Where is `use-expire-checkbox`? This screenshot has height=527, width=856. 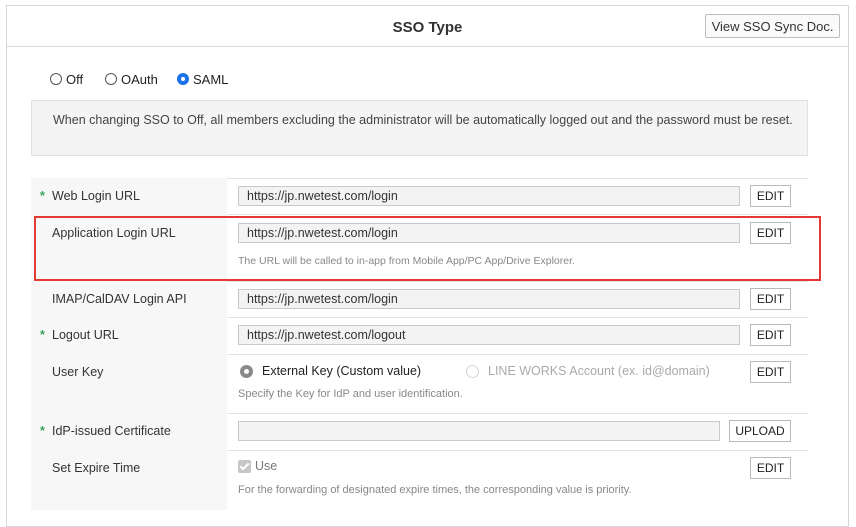 use-expire-checkbox is located at coordinates (244, 466).